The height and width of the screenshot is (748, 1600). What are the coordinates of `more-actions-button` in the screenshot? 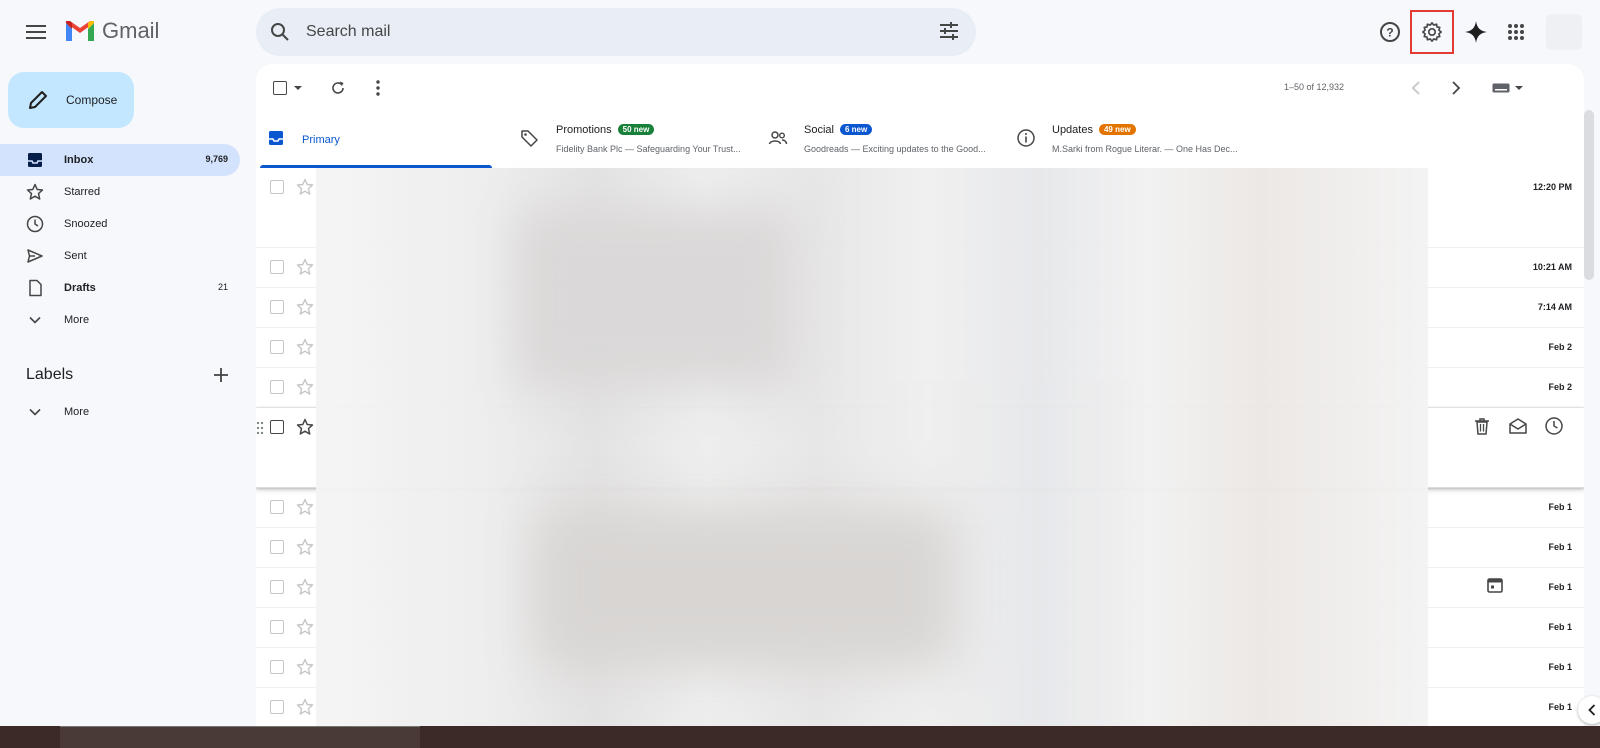 It's located at (378, 88).